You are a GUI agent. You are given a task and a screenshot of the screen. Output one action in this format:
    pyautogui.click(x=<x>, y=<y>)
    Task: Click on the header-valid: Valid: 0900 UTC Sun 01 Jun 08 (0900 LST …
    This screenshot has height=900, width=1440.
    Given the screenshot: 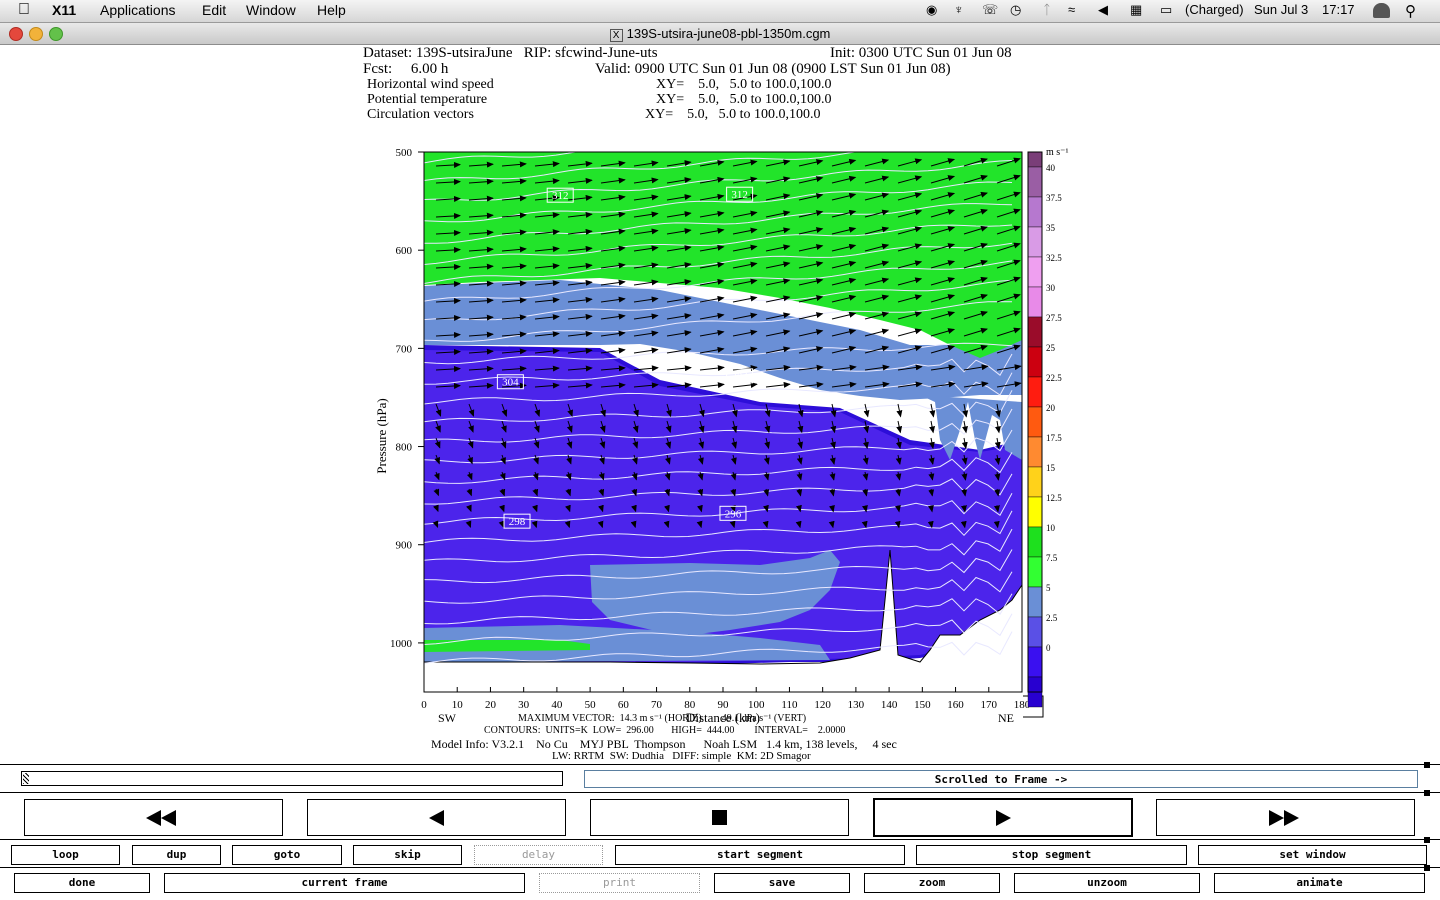 What is the action you would take?
    pyautogui.click(x=773, y=69)
    